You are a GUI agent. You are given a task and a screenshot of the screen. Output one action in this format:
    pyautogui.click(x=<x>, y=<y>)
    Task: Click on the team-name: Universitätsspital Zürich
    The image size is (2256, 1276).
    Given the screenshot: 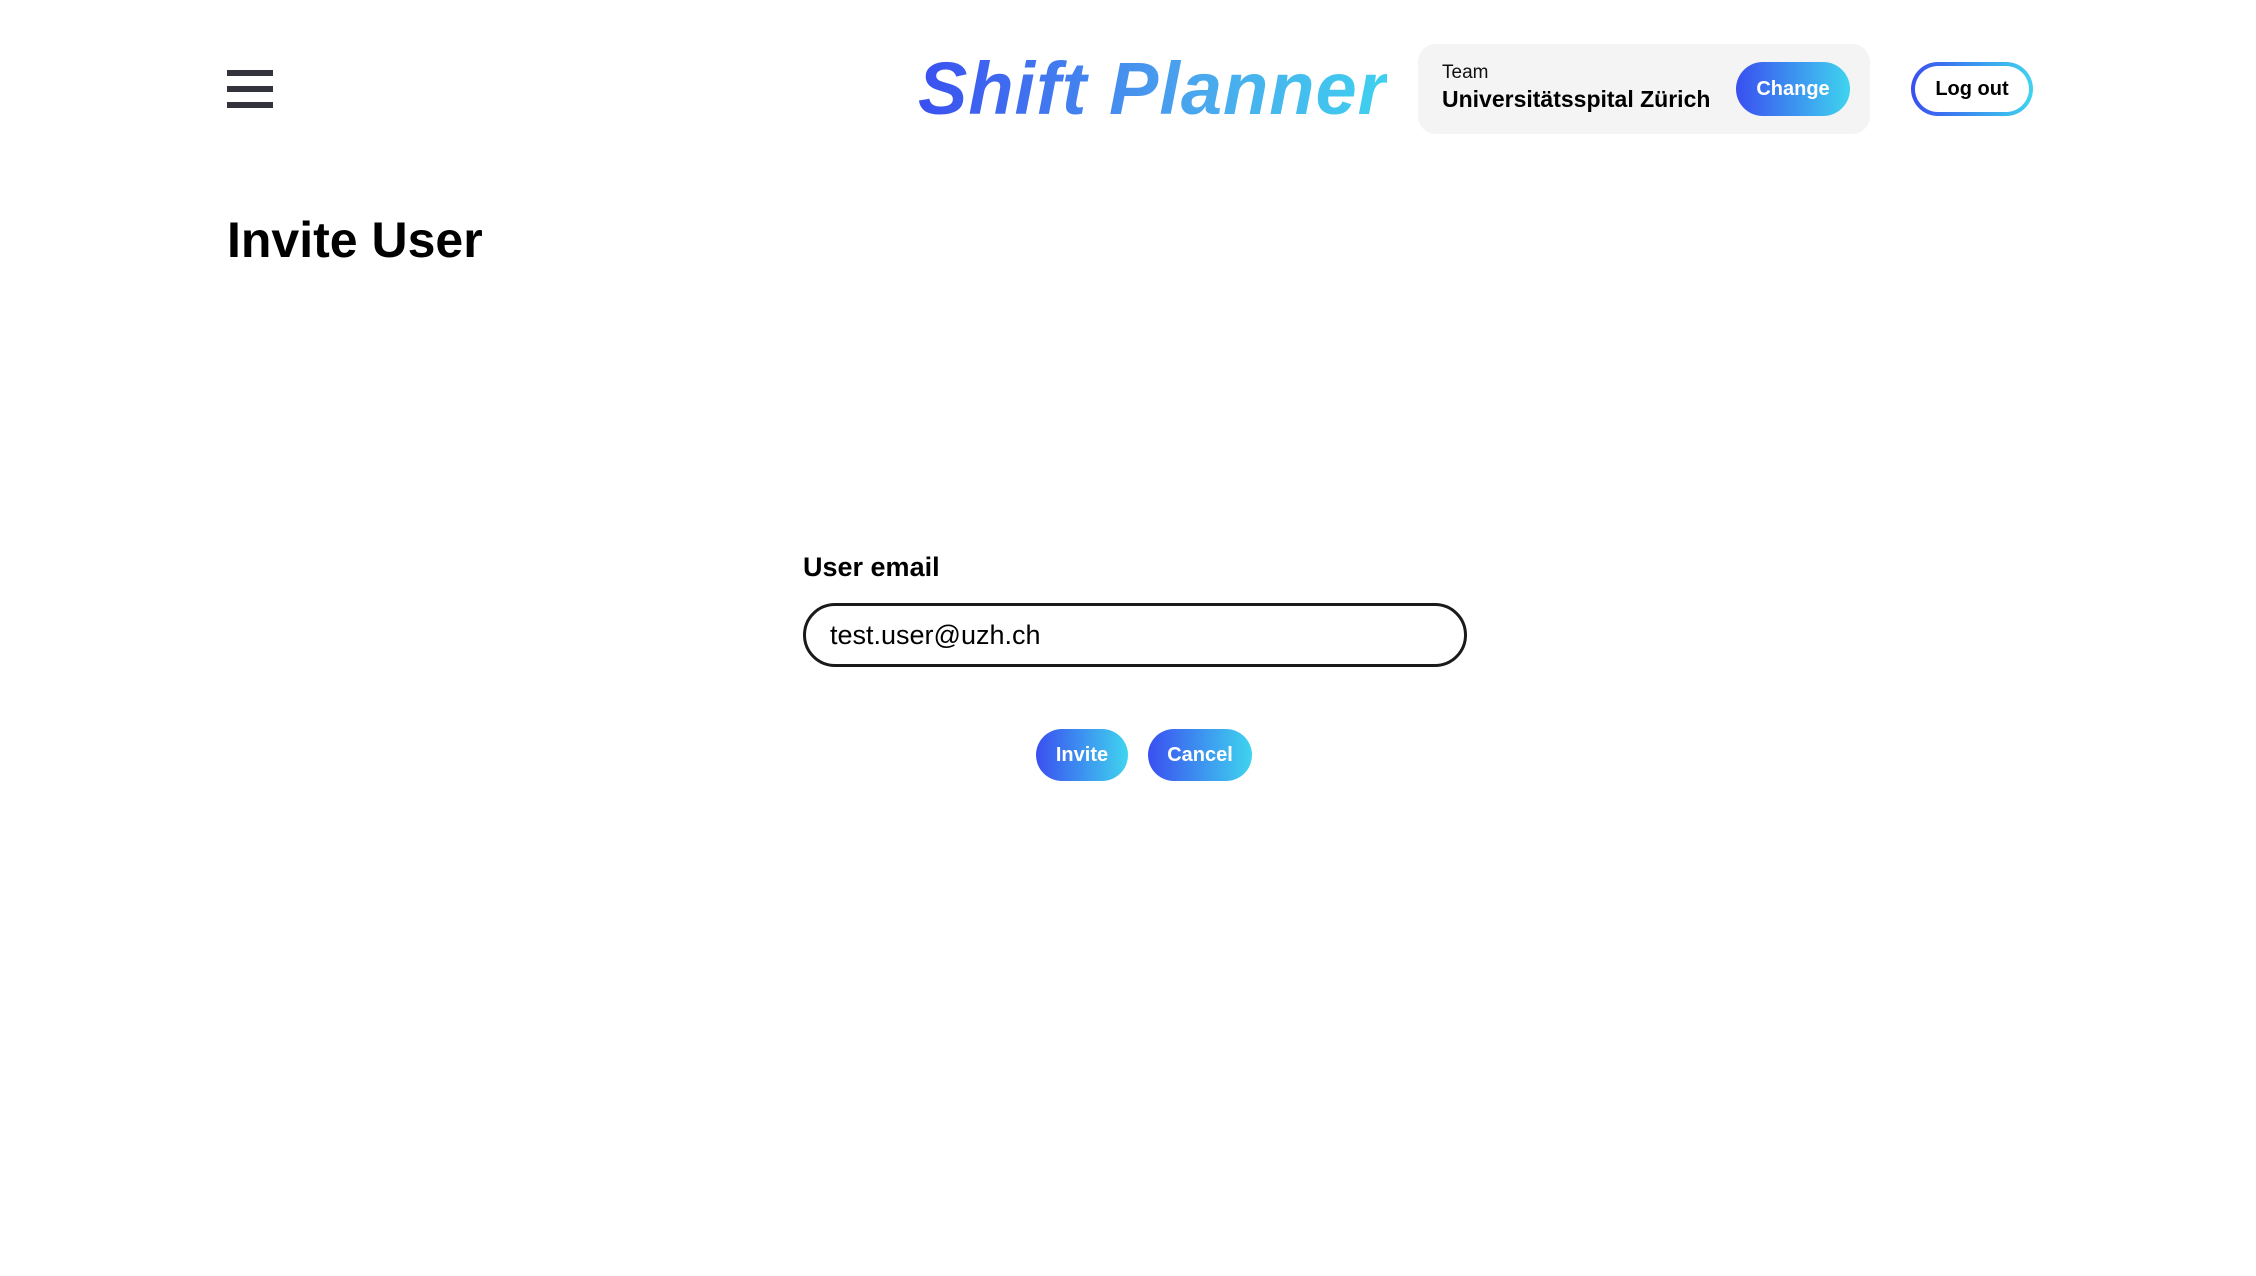 What is the action you would take?
    pyautogui.click(x=1576, y=99)
    